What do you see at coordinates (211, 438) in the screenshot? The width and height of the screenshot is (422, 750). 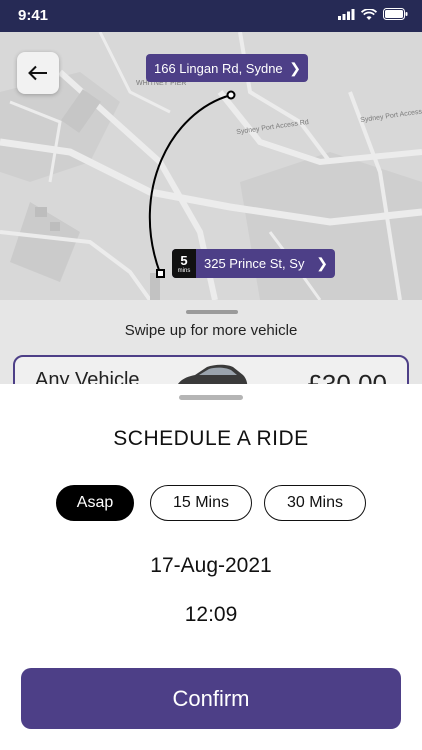 I see `schedule-title: SCHEDULE A RIDE` at bounding box center [211, 438].